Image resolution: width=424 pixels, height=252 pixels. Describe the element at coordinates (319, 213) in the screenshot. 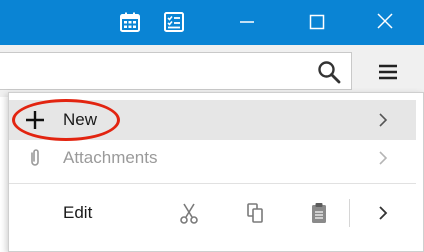

I see `paste-icon` at that location.